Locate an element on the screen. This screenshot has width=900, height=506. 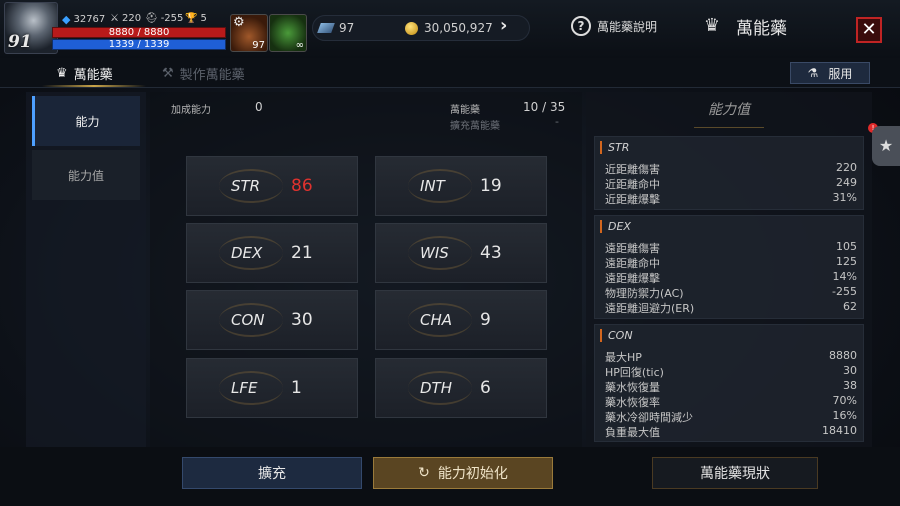
stat-value: 30 is located at coordinates (302, 320).